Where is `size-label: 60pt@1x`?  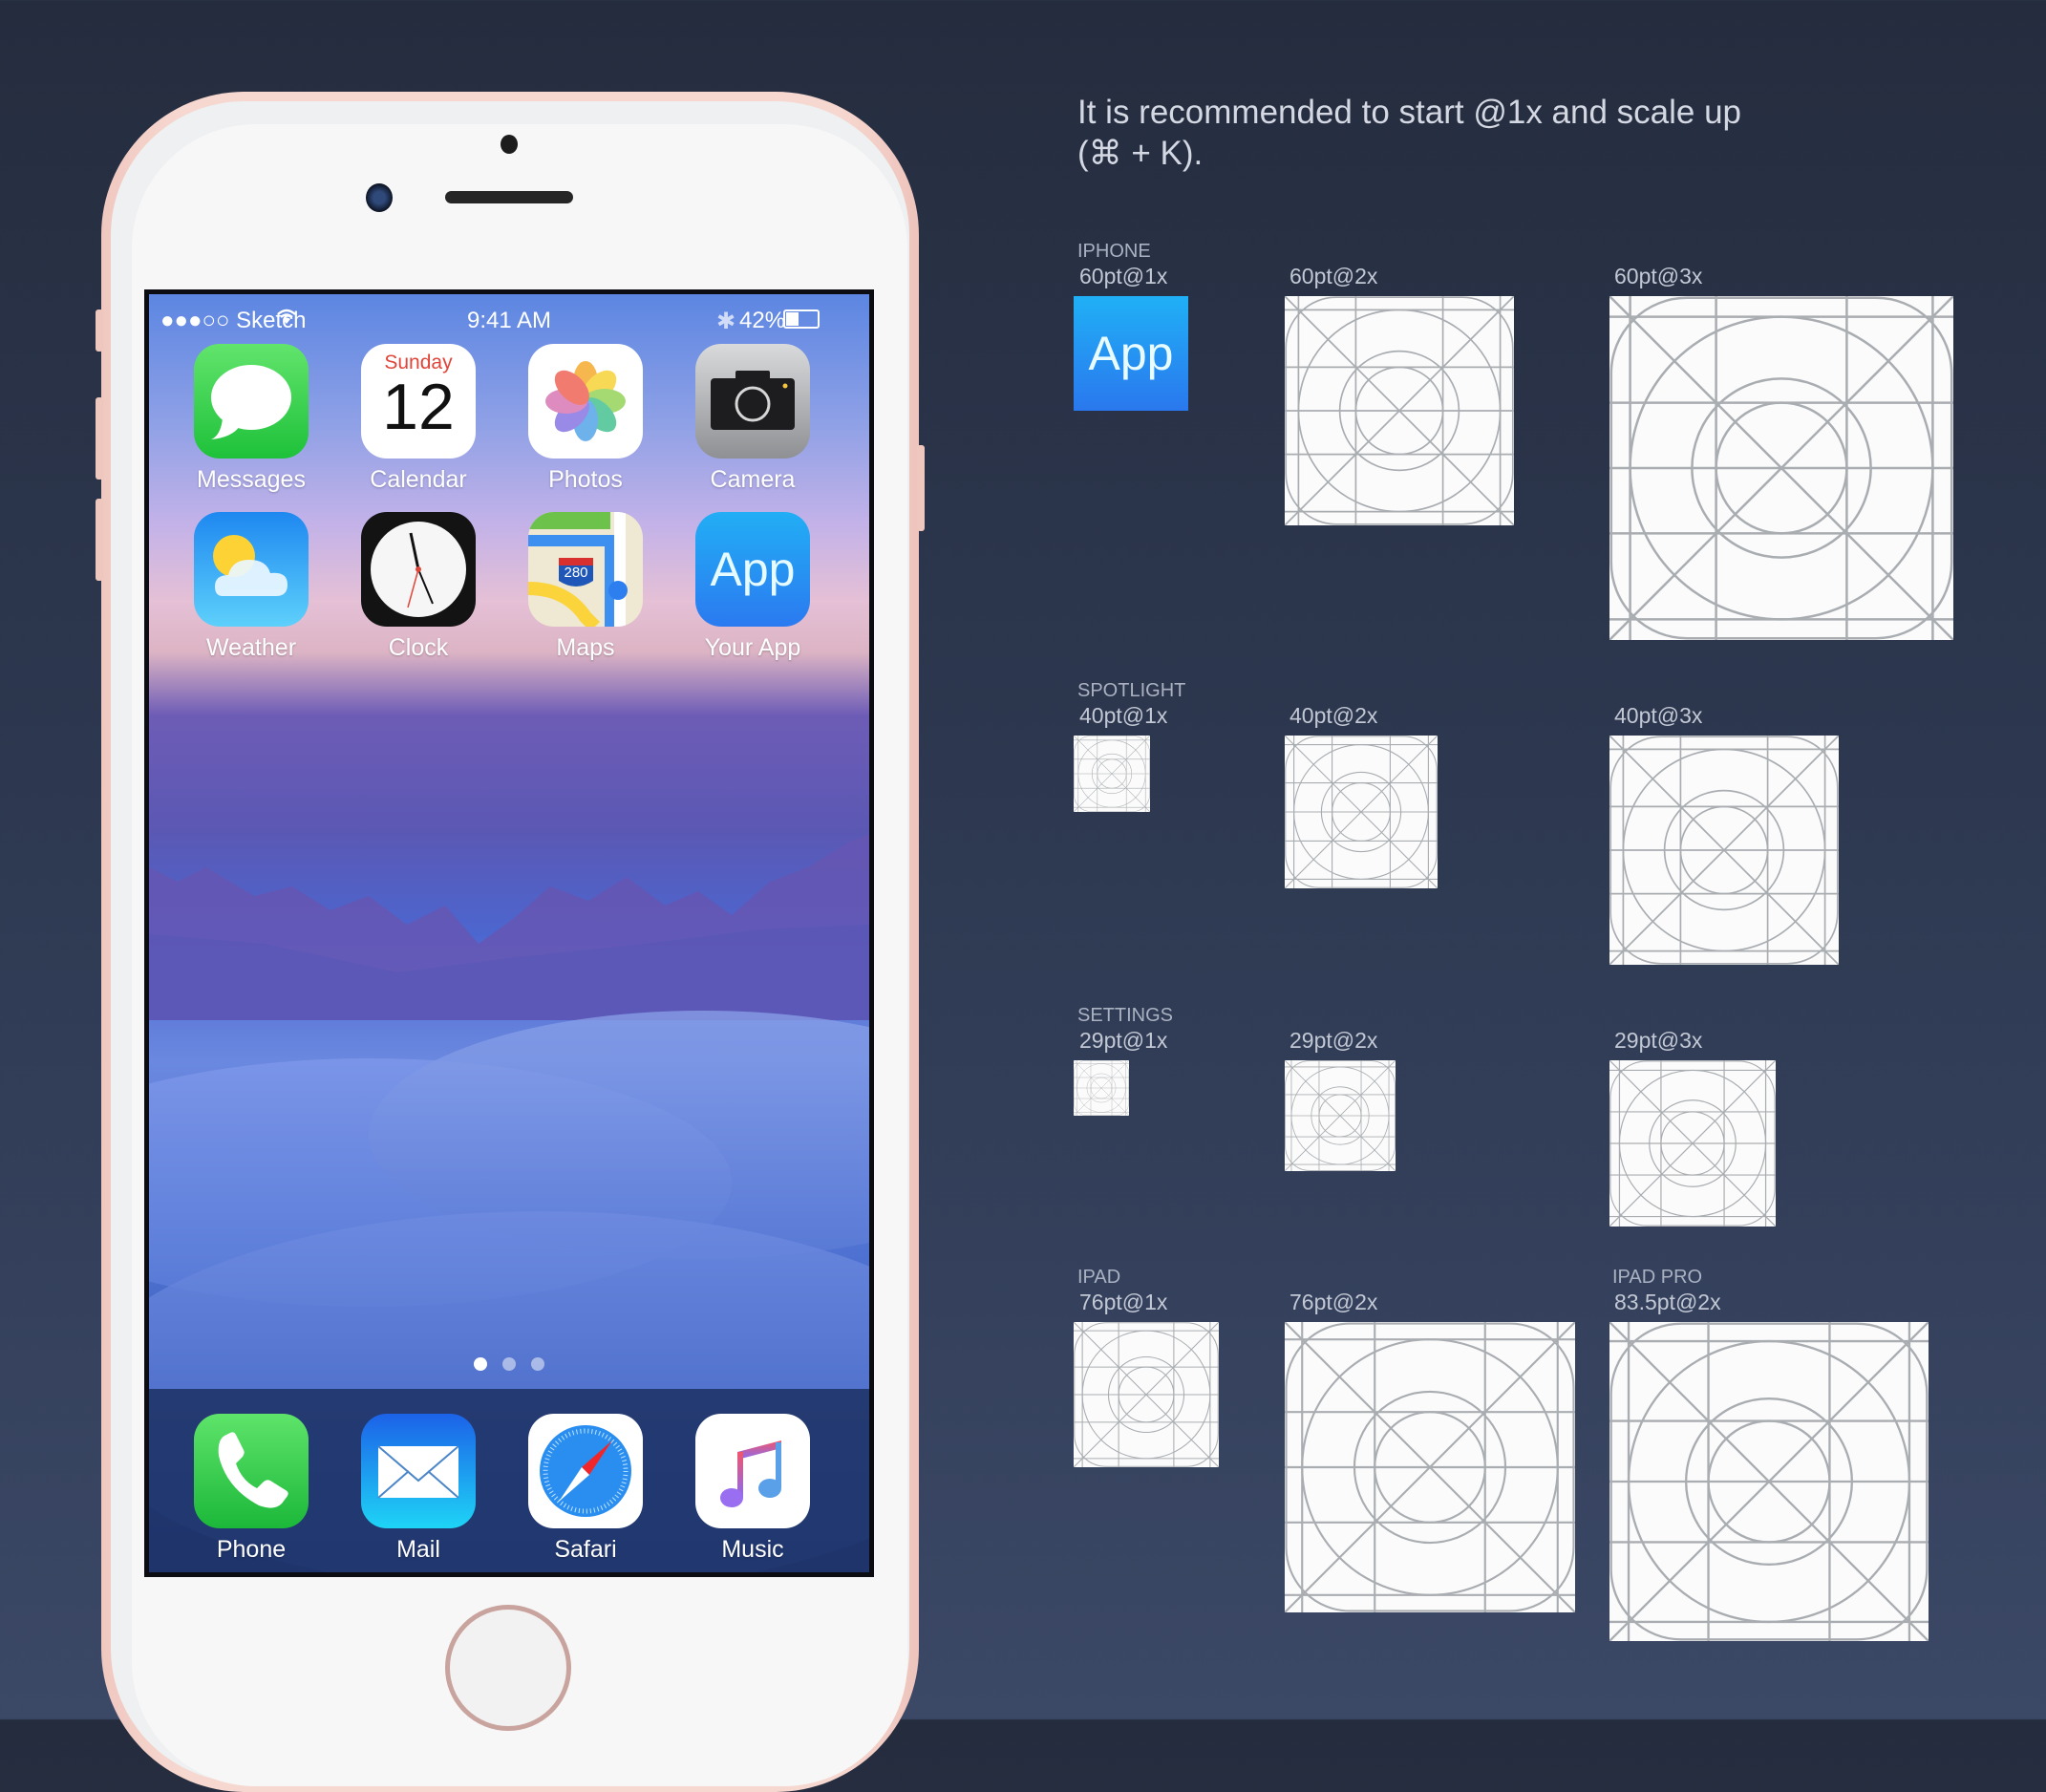 size-label: 60pt@1x is located at coordinates (1123, 276).